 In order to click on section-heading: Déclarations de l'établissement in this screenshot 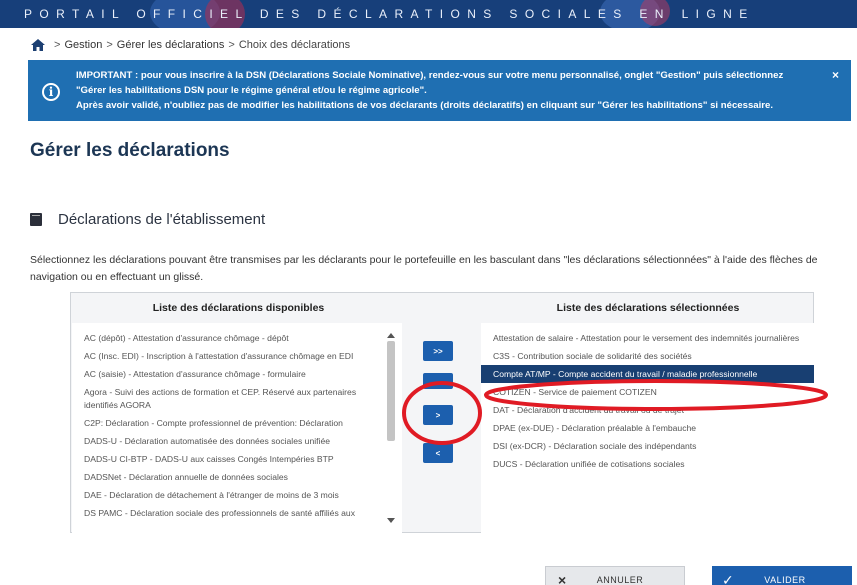, I will do `click(147, 219)`.